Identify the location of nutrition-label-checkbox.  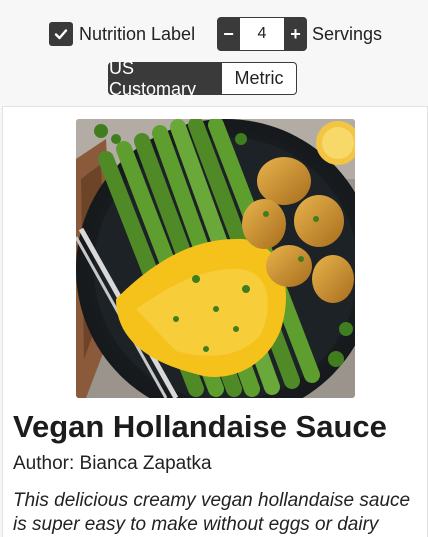
(61, 34).